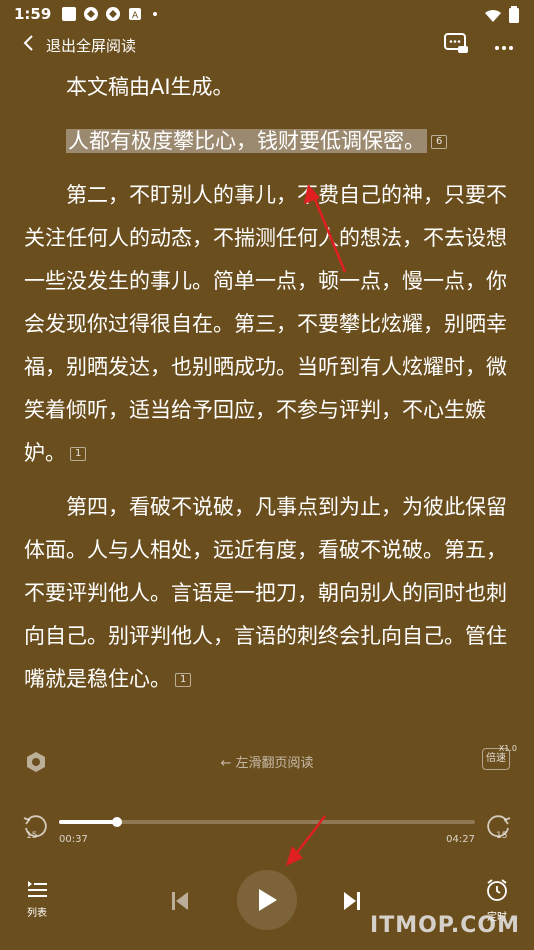 This screenshot has width=534, height=950. Describe the element at coordinates (37, 898) in the screenshot. I see `playlist-button: 列表` at that location.